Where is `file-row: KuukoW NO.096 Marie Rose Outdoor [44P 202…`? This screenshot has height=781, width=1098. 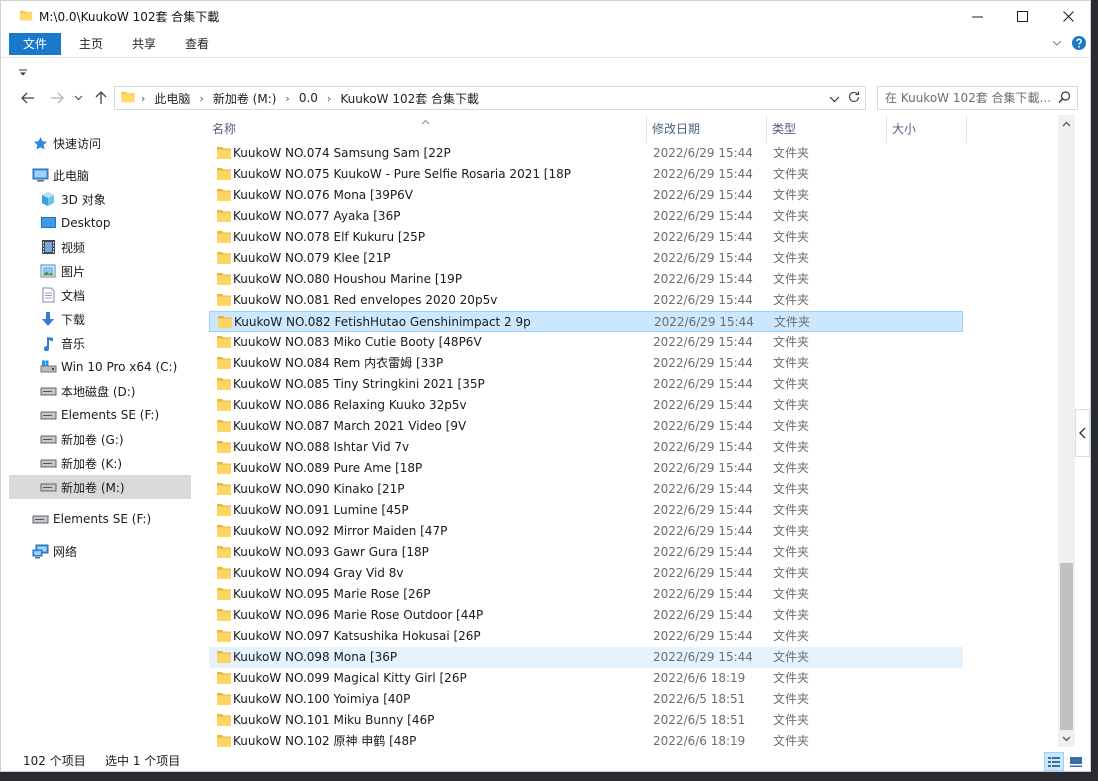
file-row: KuukoW NO.096 Marie Rose Outdoor [44P 202… is located at coordinates (586, 615).